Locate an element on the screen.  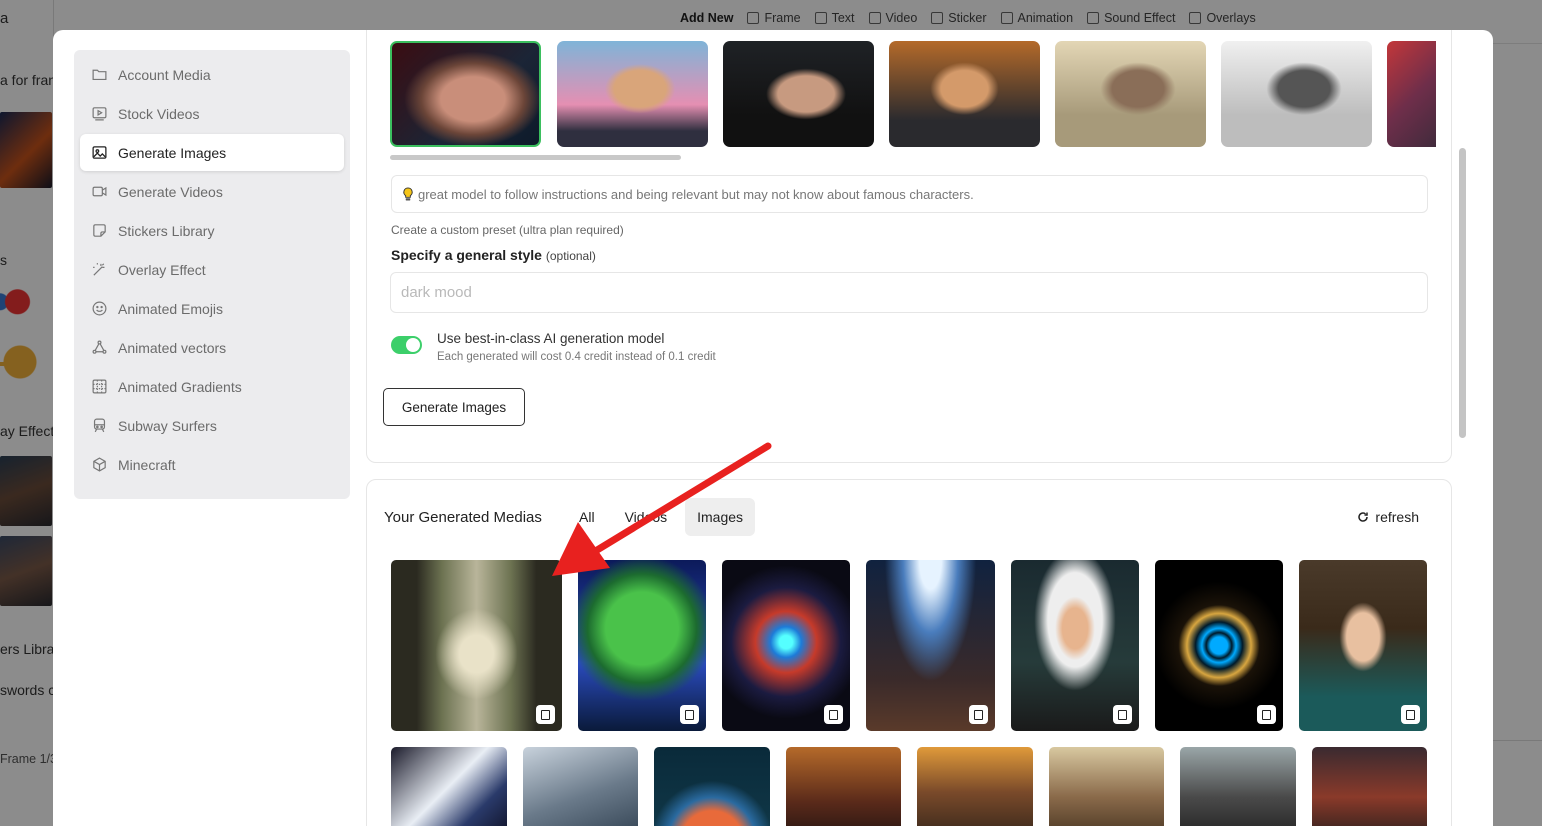
style-label: Specify a general style (optional) is located at coordinates (493, 255).